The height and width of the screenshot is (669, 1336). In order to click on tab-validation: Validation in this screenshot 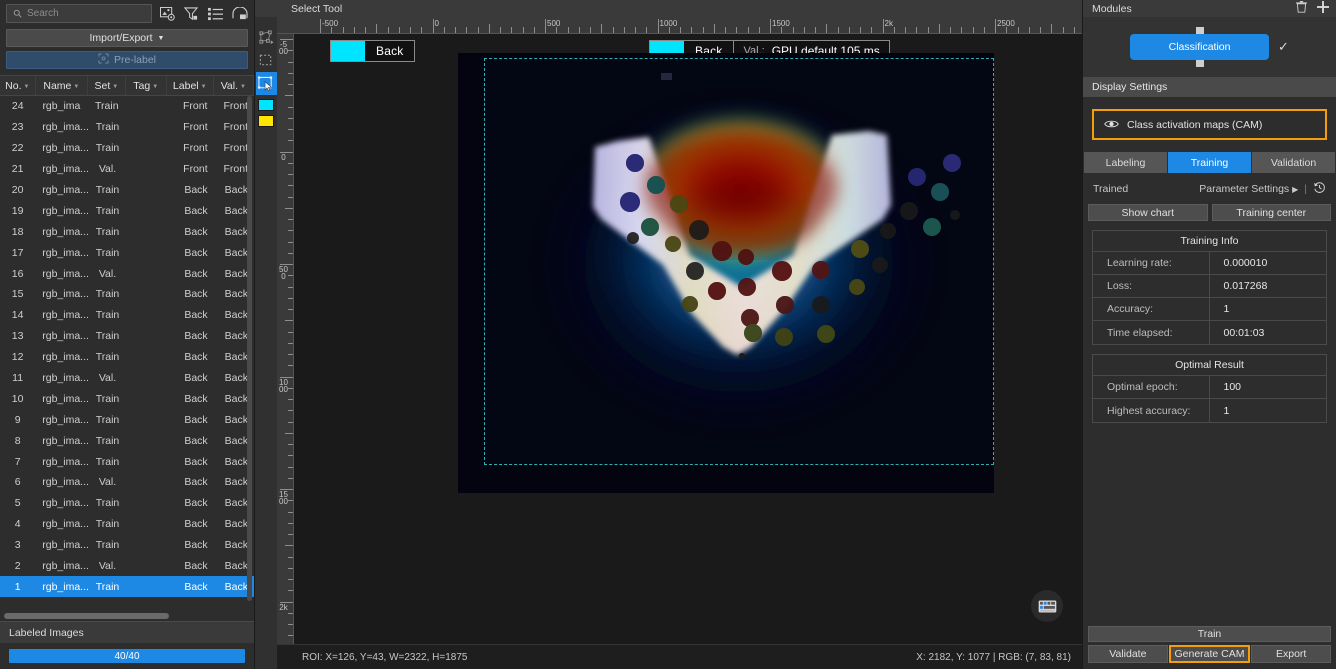, I will do `click(1293, 162)`.